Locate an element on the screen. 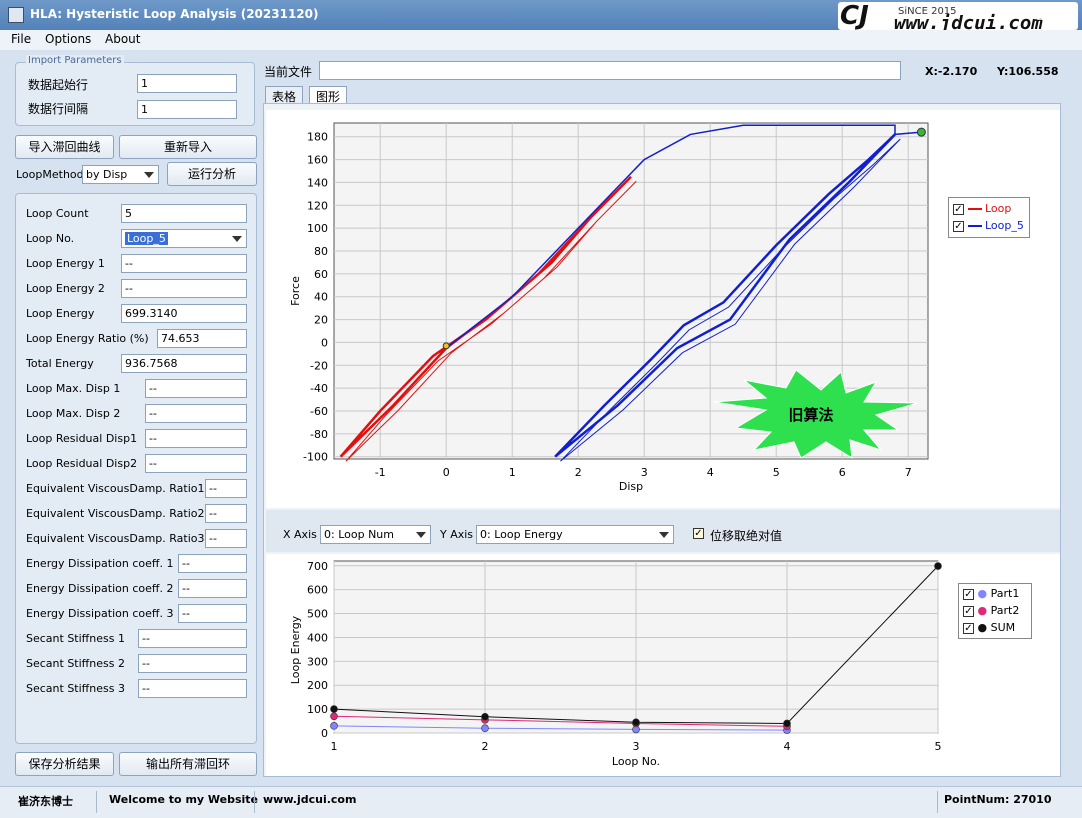 The height and width of the screenshot is (818, 1082). chart1-ytick-label: 60 is located at coordinates (321, 274).